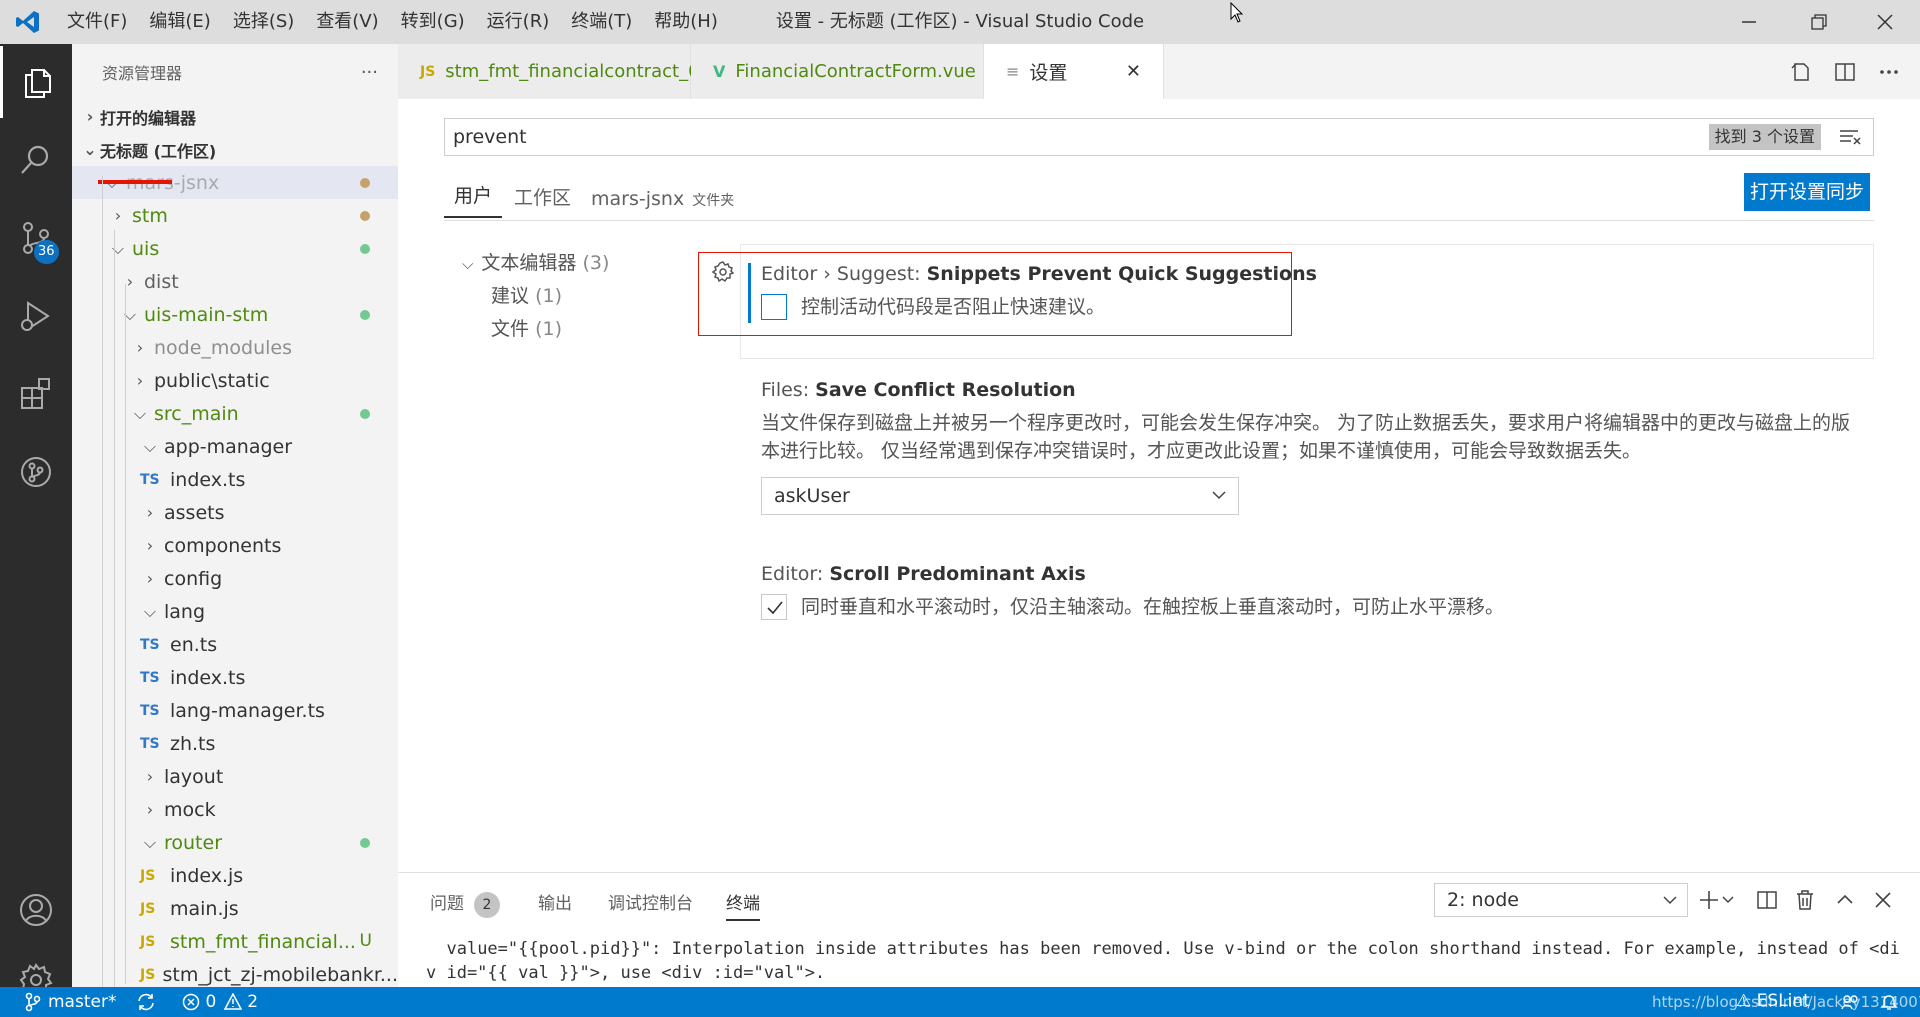  I want to click on scope-label: 用户, so click(473, 196).